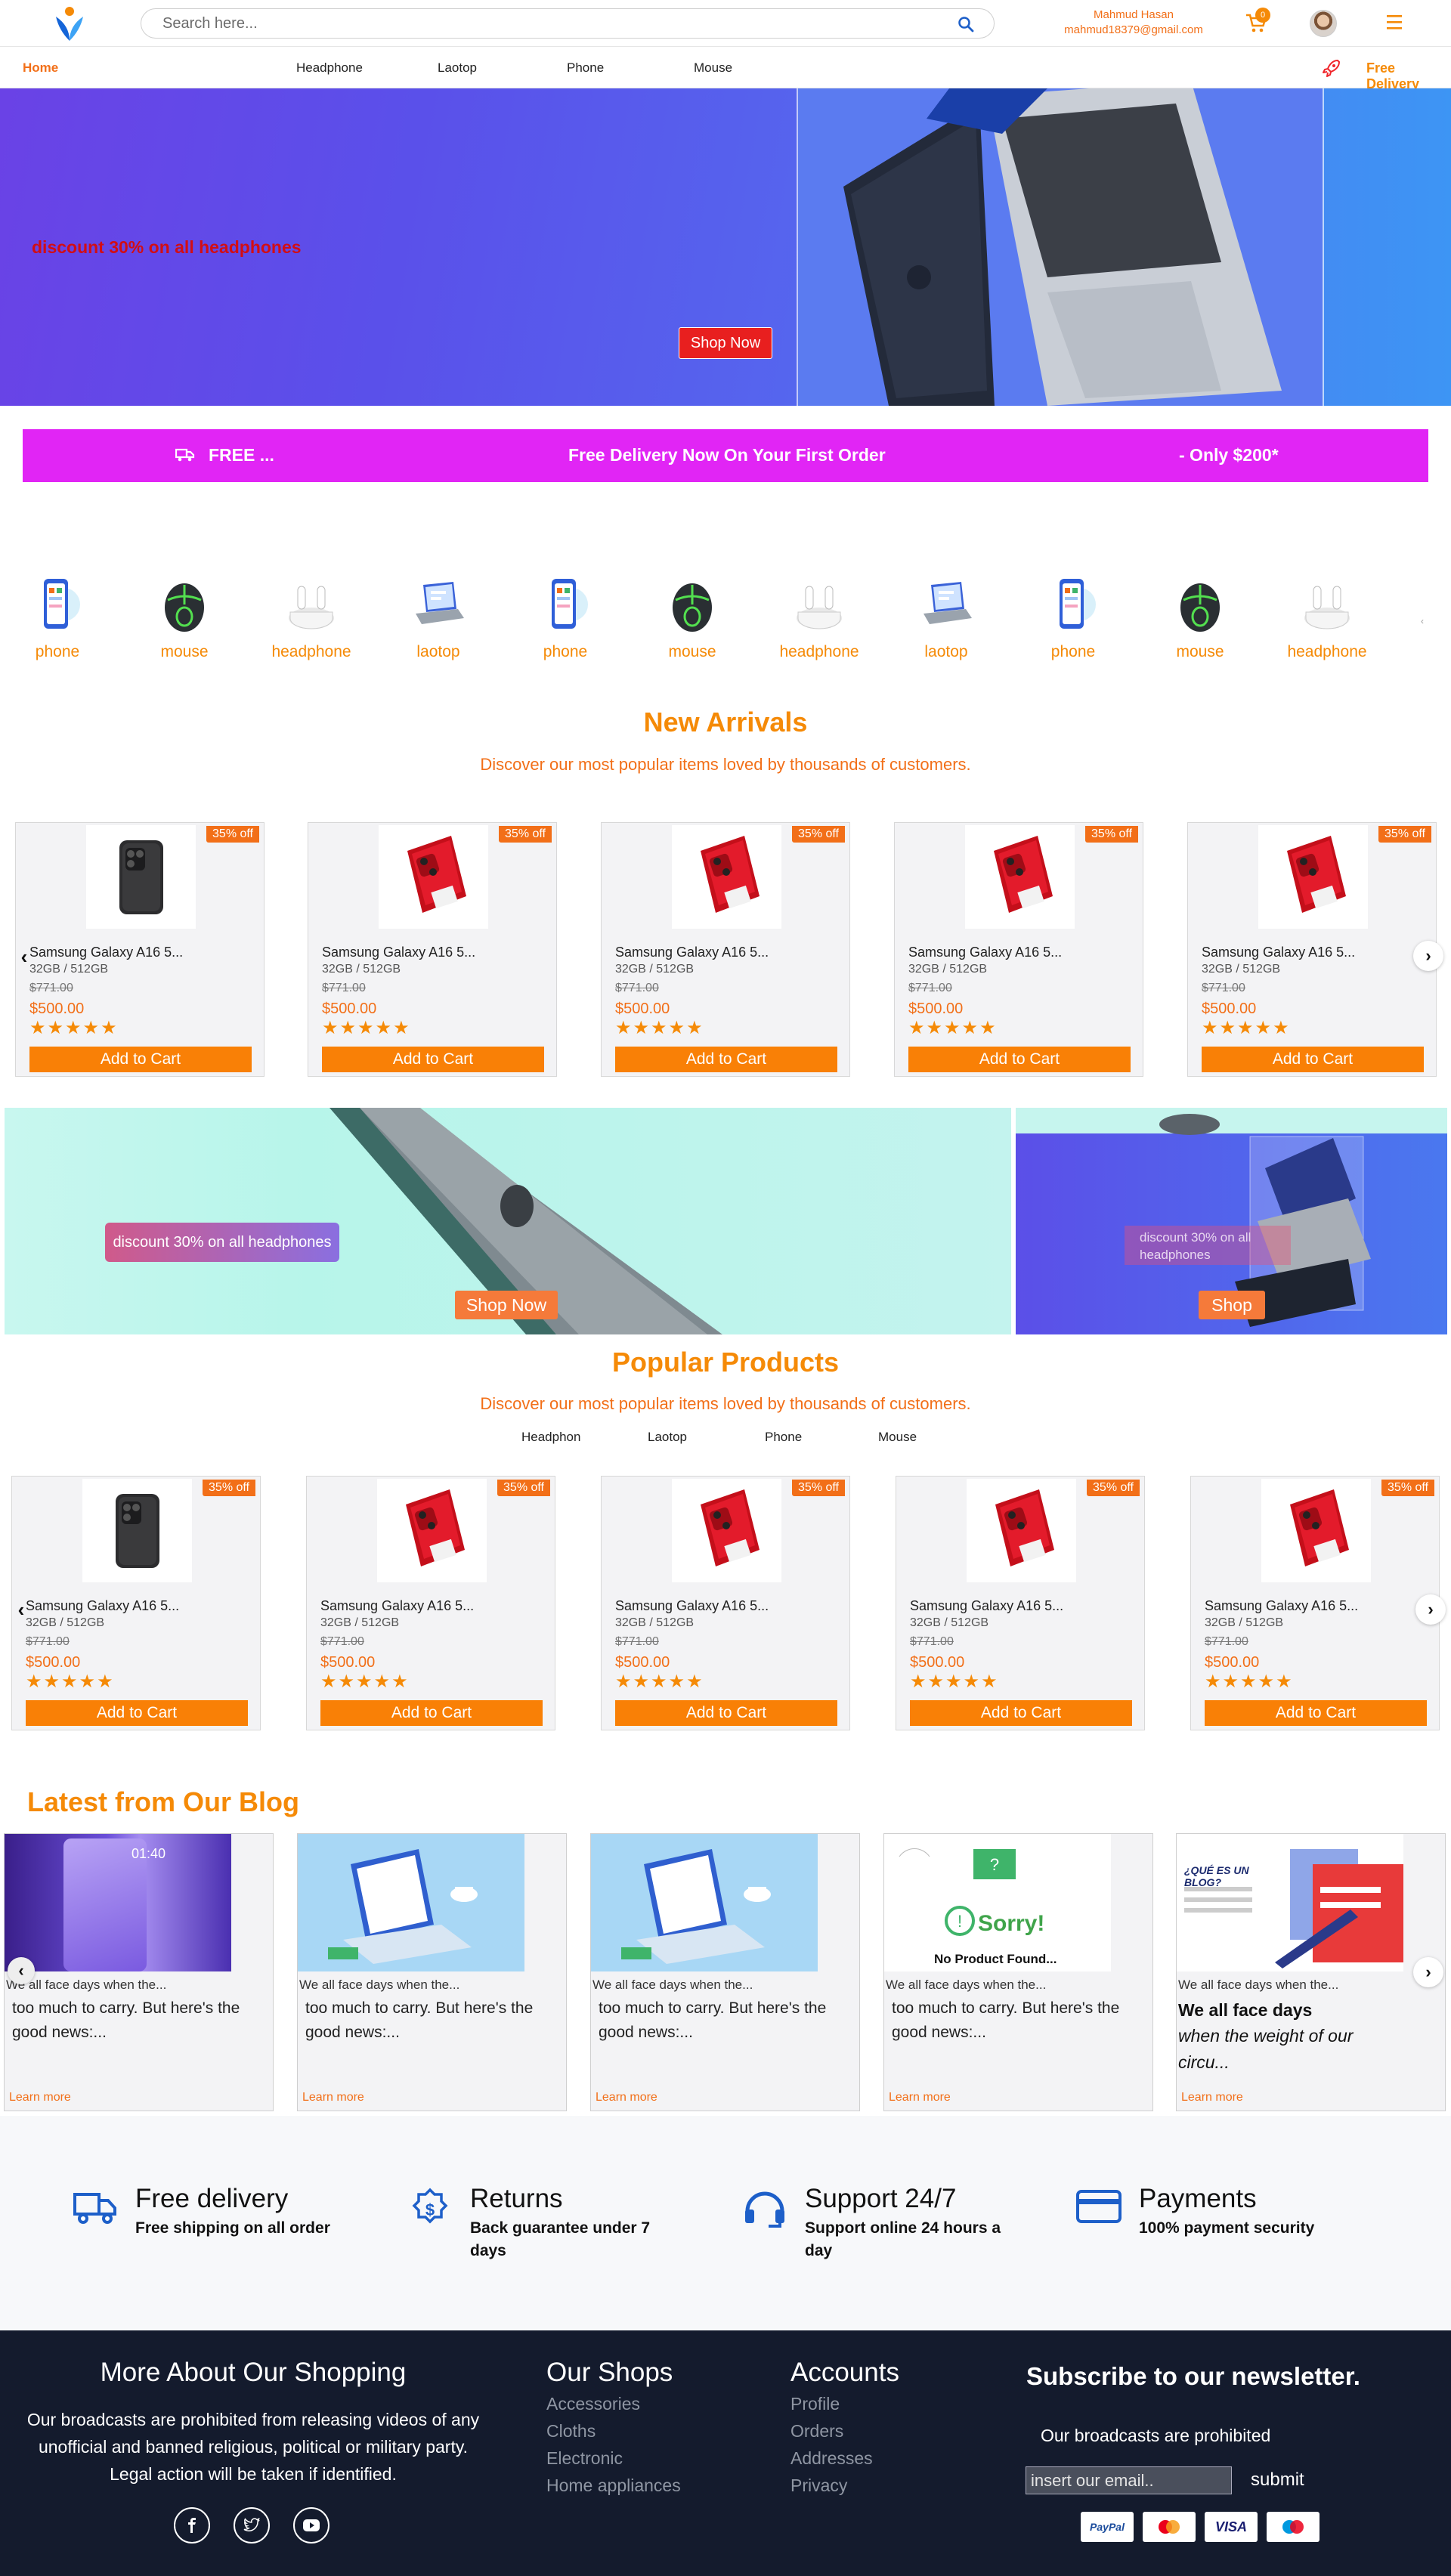  I want to click on facebook-icon, so click(192, 2525).